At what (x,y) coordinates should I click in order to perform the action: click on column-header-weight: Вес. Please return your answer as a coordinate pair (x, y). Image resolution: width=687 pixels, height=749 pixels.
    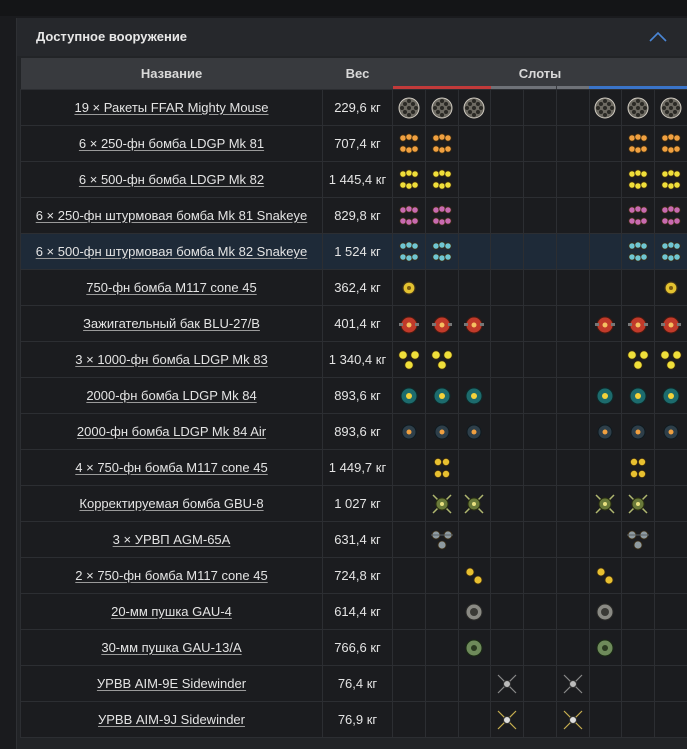
    Looking at the image, I should click on (357, 74).